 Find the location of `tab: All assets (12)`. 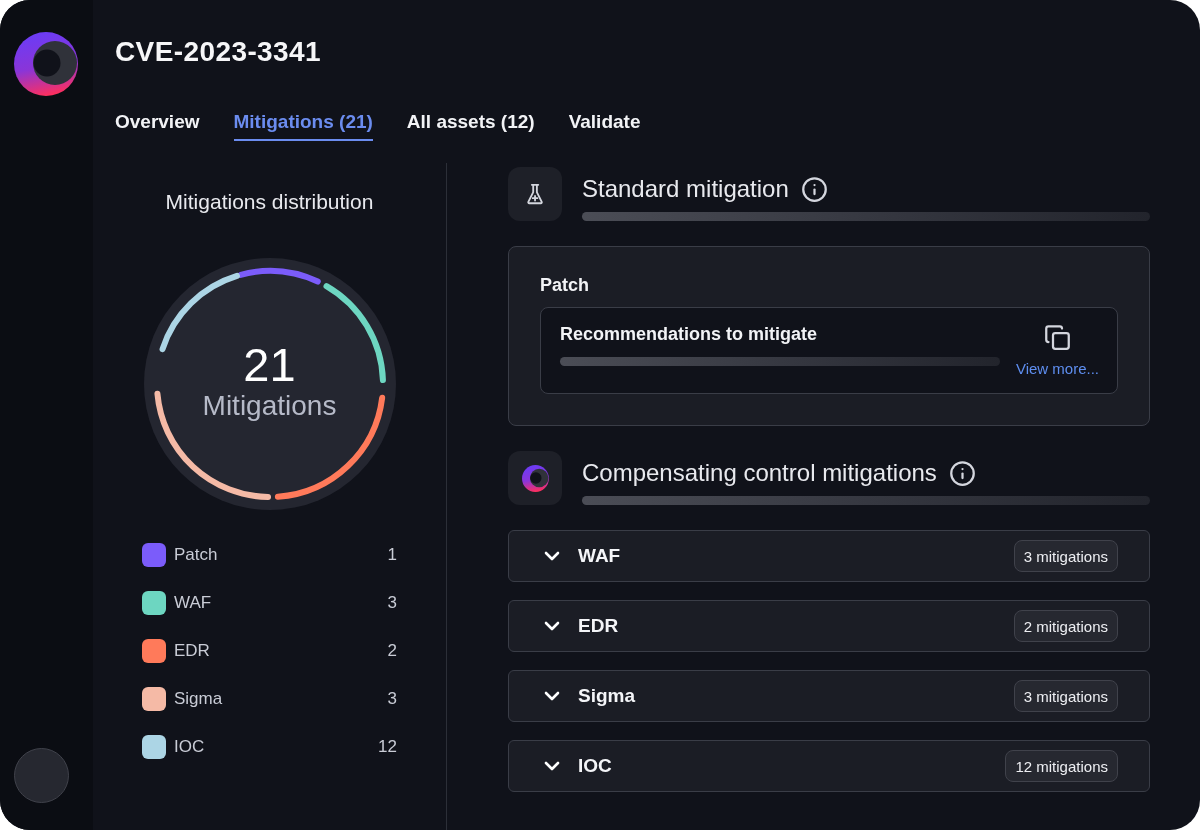

tab: All assets (12) is located at coordinates (470, 125).